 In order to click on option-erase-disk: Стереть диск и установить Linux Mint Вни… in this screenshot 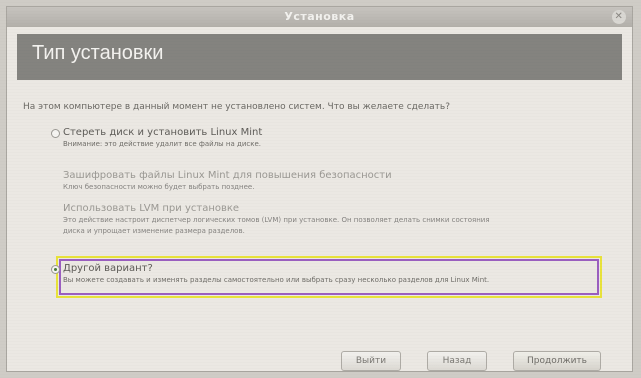, I will do `click(157, 138)`.